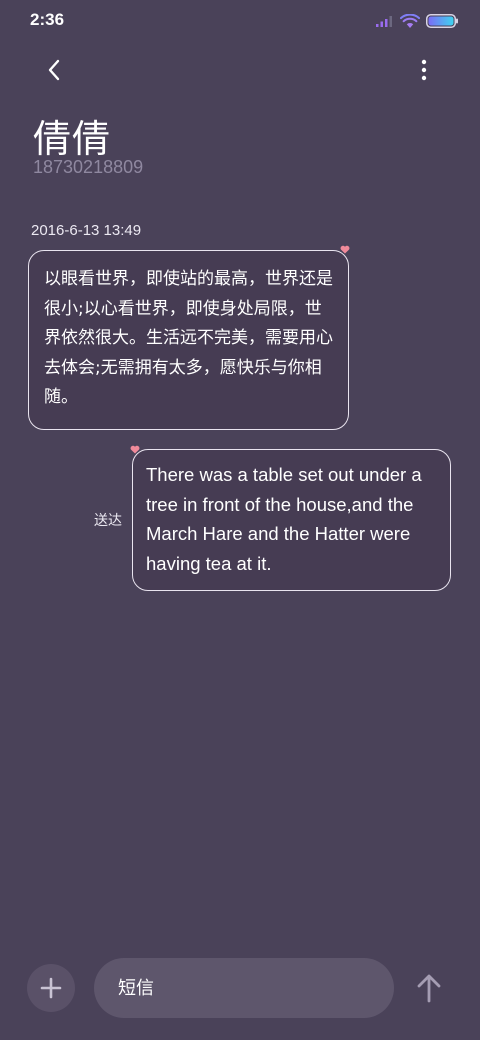  I want to click on send-button, so click(429, 988).